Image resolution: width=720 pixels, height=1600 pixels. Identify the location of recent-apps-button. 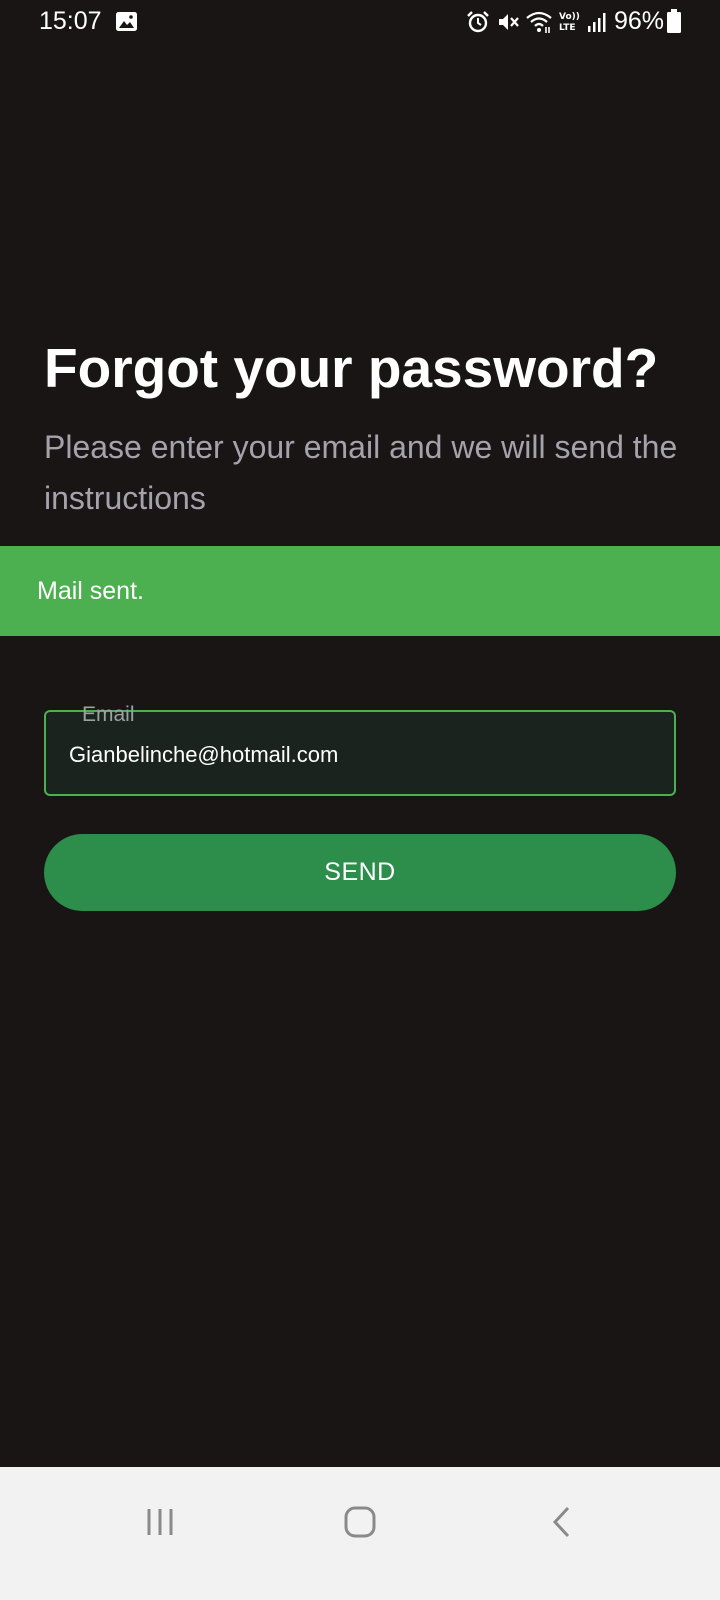
(160, 1533).